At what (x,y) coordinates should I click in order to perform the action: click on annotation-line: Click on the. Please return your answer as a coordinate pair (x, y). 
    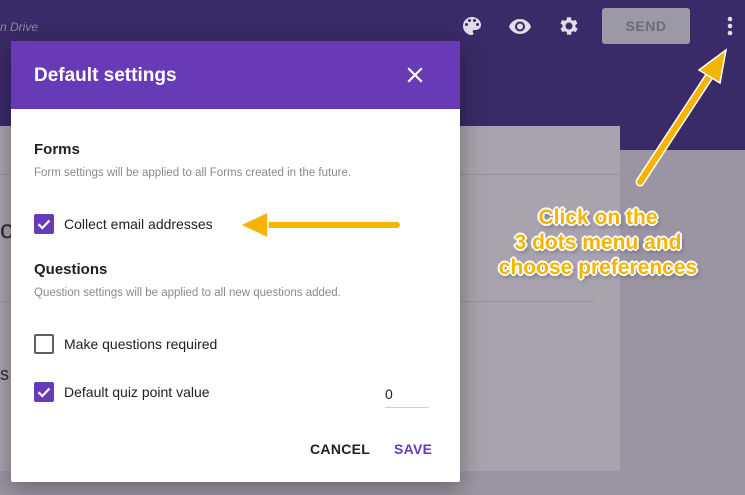
    Looking at the image, I should click on (598, 217).